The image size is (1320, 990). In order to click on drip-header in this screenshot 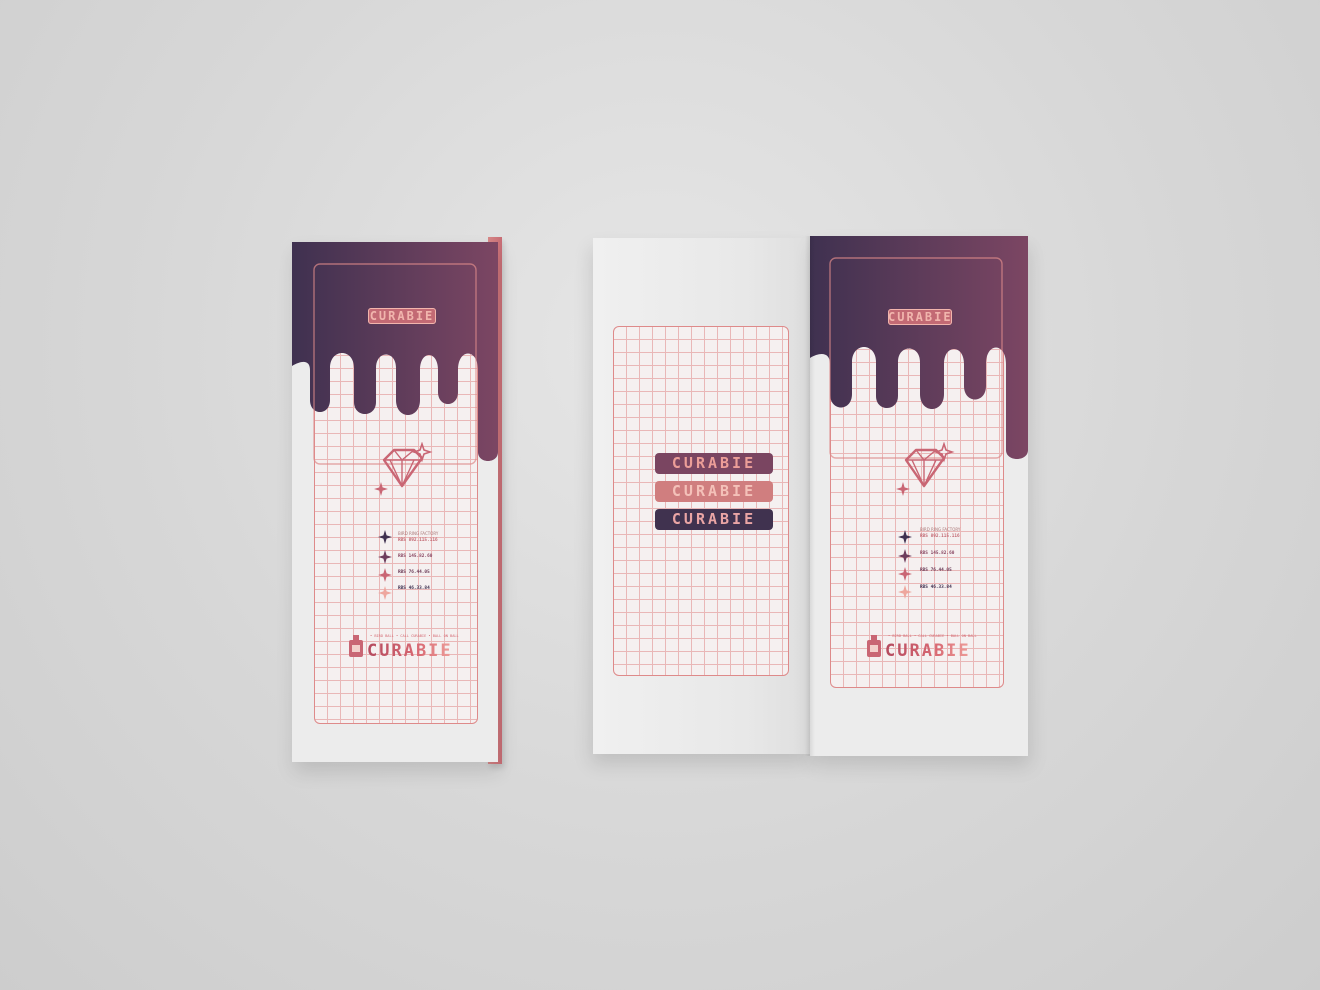, I will do `click(919, 347)`.